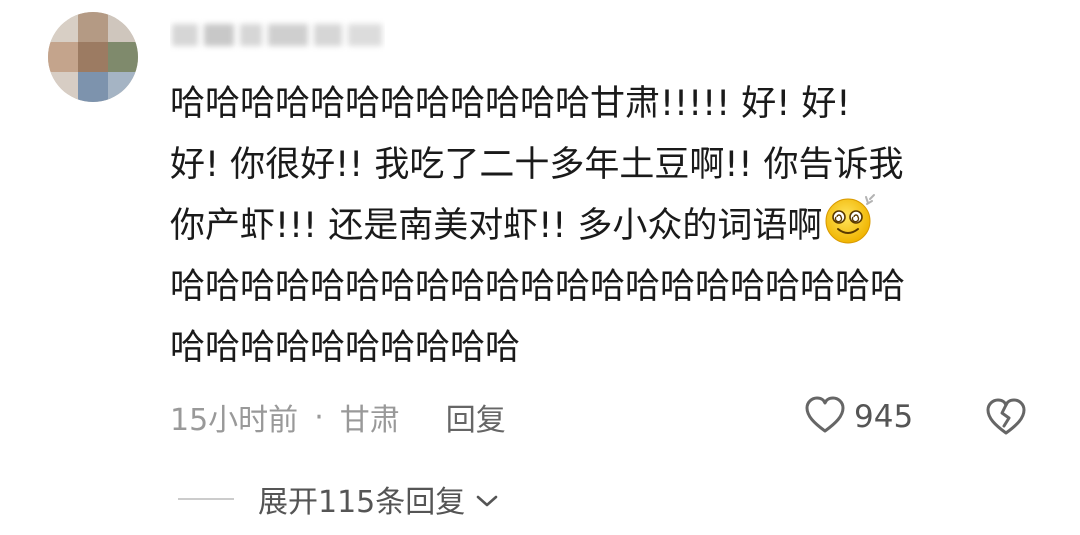 This screenshot has height=535, width=1080. What do you see at coordinates (234, 420) in the screenshot?
I see `comment-time: 15小时前` at bounding box center [234, 420].